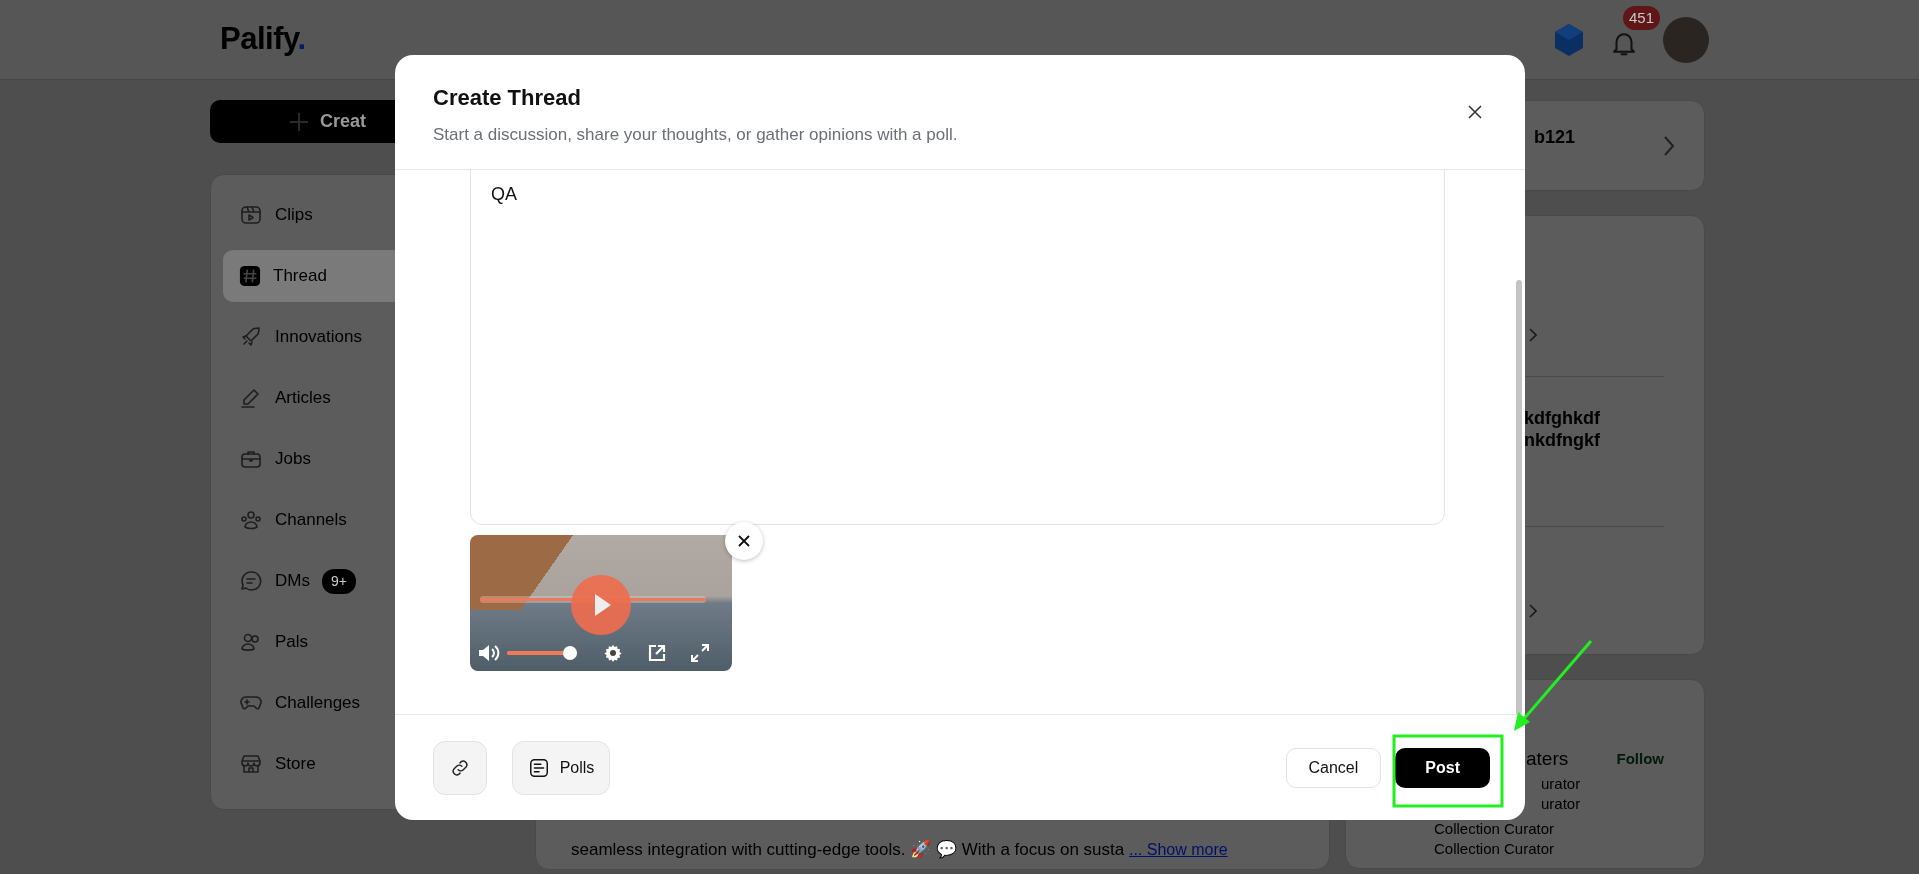  What do you see at coordinates (848, 849) in the screenshot?
I see `post-excerpt: seamless integration with cutting-edge tools. 🚀 💬 With a focus on susta` at bounding box center [848, 849].